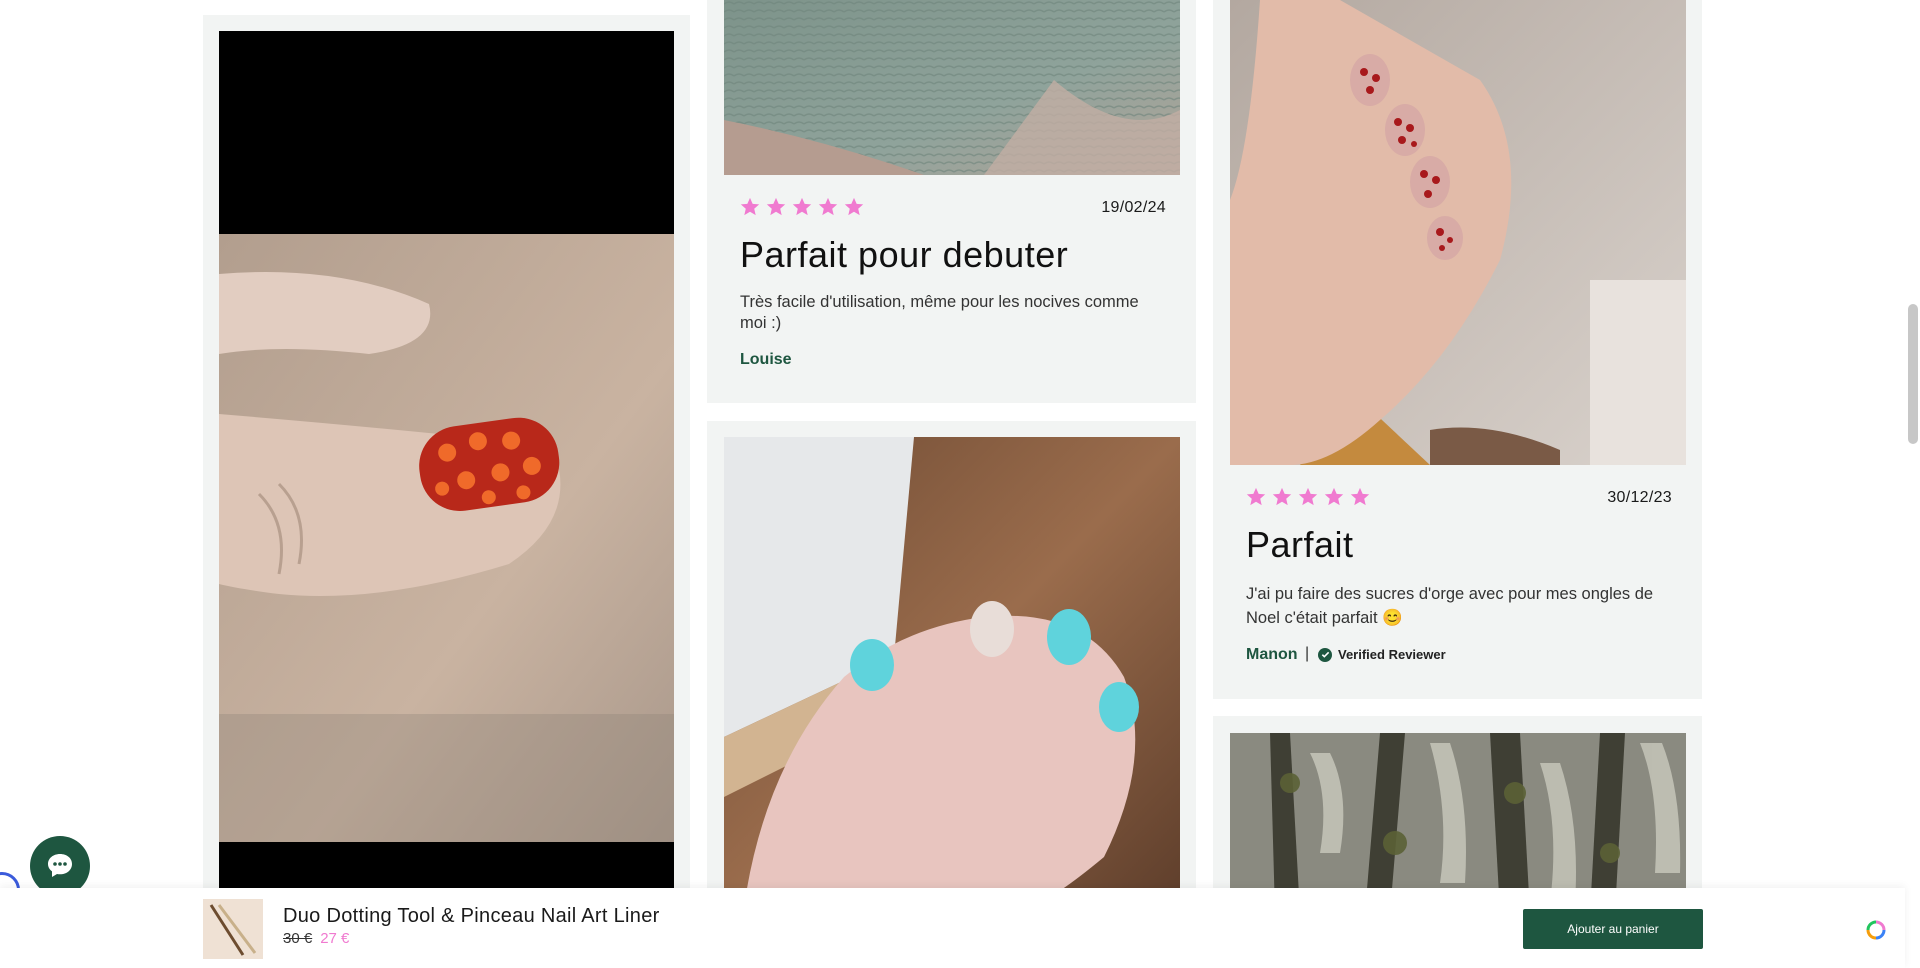  I want to click on review-author: Manon, so click(1272, 655).